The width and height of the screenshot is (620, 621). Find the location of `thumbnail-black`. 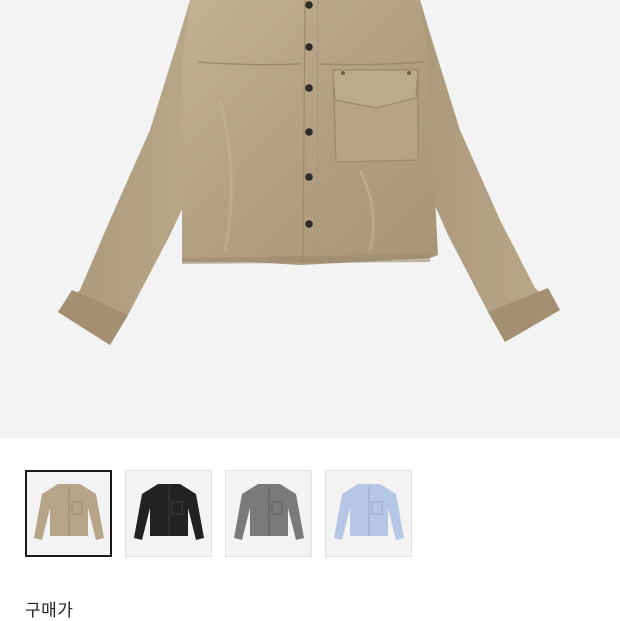

thumbnail-black is located at coordinates (168, 513).